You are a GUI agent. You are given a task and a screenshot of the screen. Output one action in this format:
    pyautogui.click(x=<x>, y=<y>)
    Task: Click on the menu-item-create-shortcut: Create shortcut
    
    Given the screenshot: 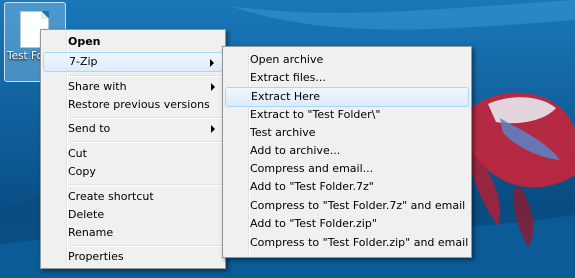 What is the action you would take?
    pyautogui.click(x=133, y=197)
    